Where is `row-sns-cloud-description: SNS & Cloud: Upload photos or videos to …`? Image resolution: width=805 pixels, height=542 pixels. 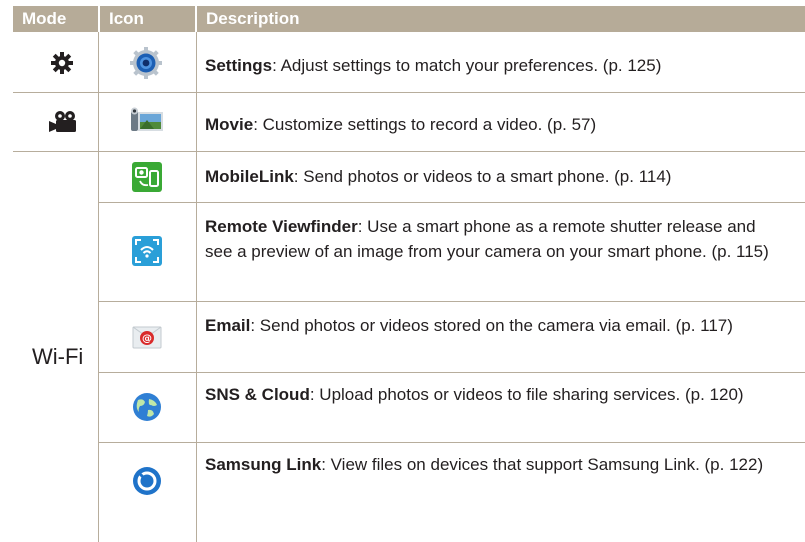
row-sns-cloud-description: SNS & Cloud: Upload photos or videos to … is located at coordinates (474, 394).